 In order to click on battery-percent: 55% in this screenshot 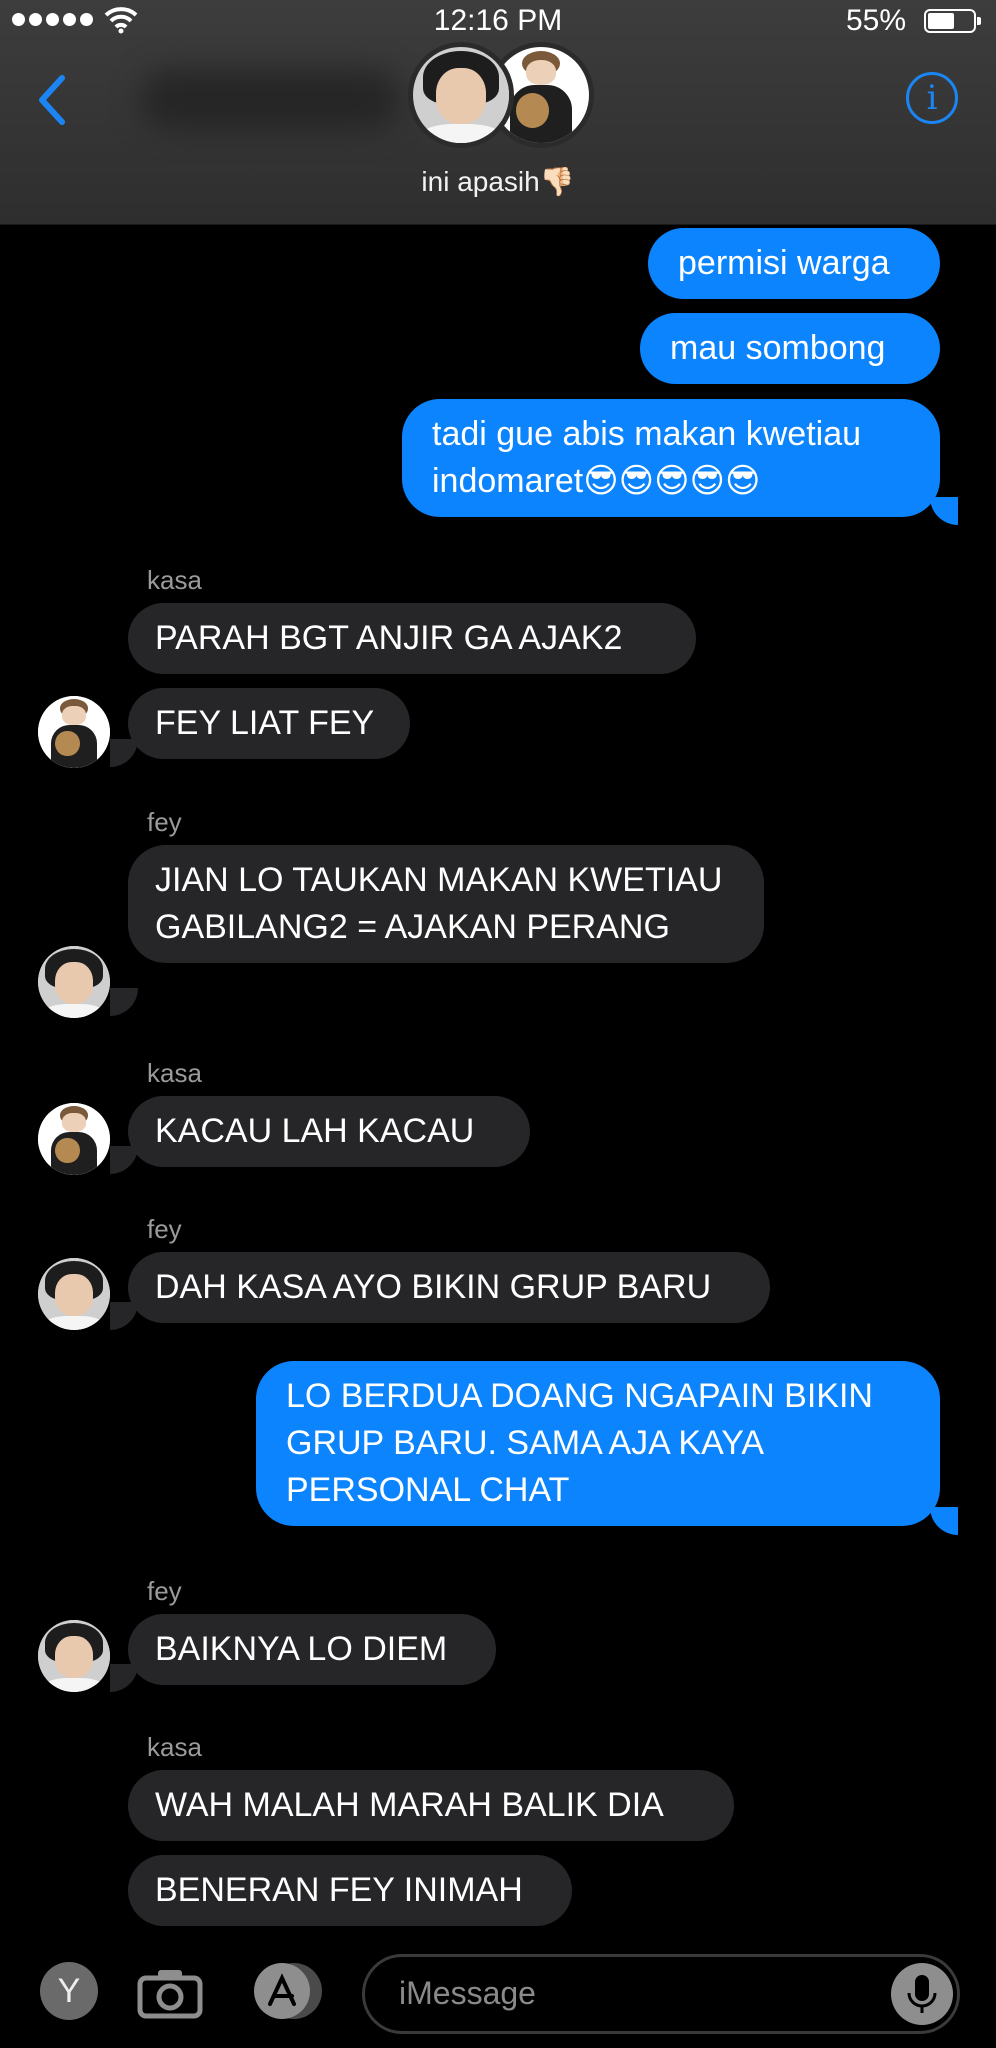, I will do `click(875, 20)`.